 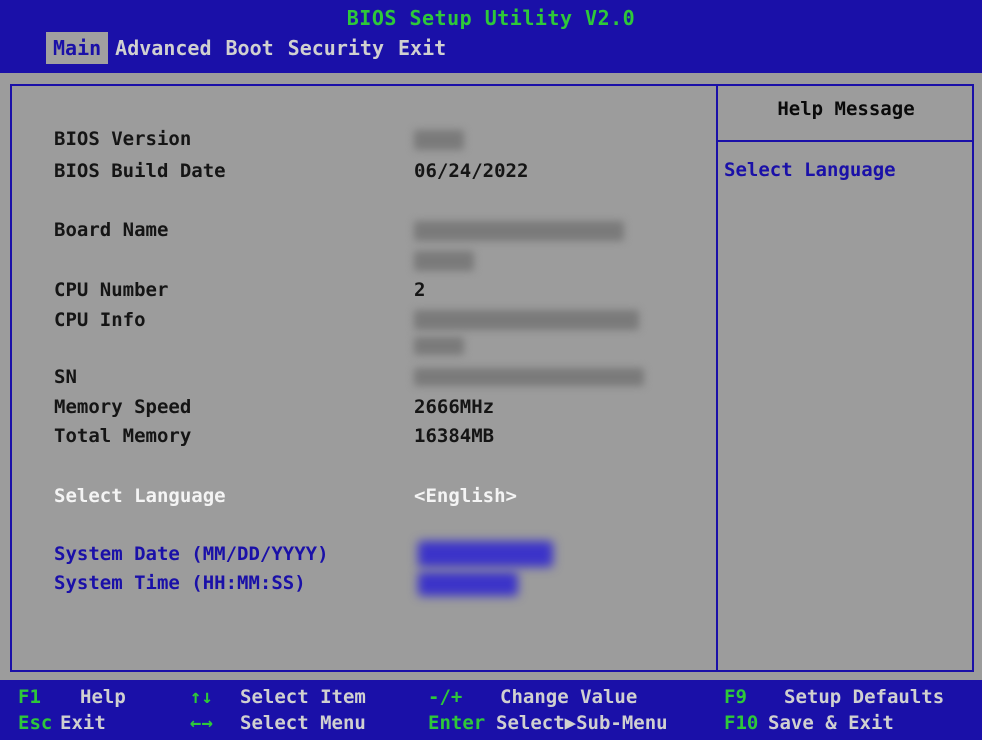 I want to click on system-date-label: System Date (MM/DD/YYYY), so click(x=191, y=554).